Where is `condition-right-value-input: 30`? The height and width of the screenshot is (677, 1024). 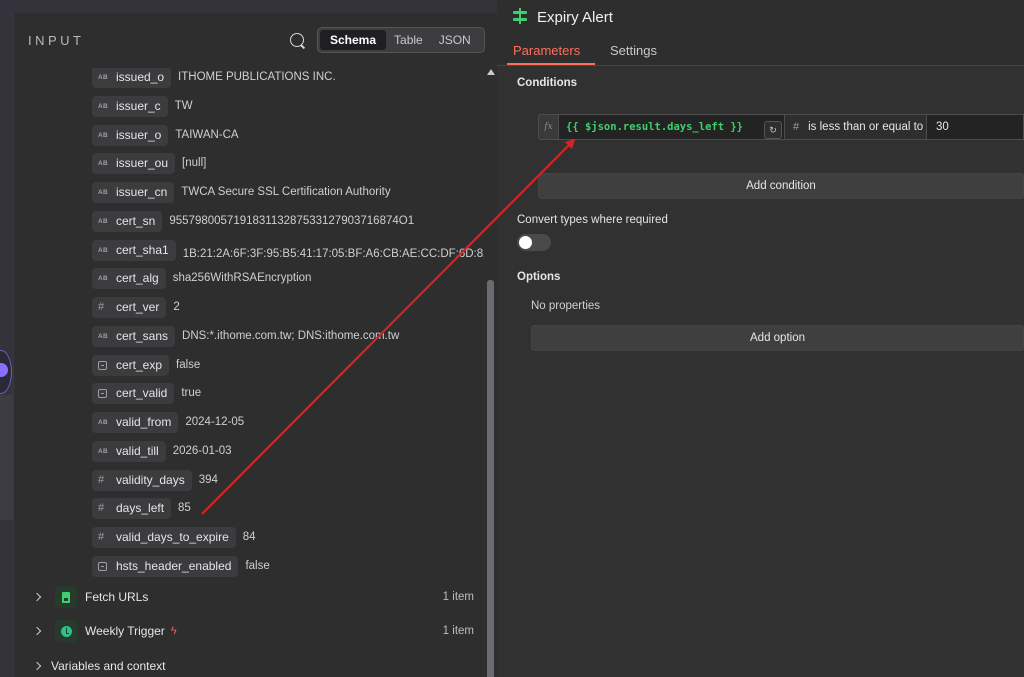 condition-right-value-input: 30 is located at coordinates (975, 127).